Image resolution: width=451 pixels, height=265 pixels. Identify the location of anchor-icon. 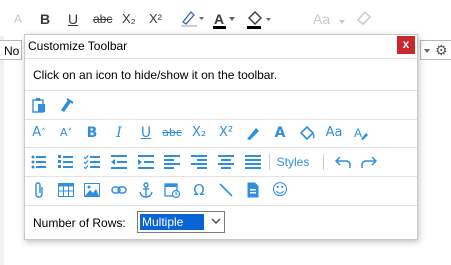
(146, 190).